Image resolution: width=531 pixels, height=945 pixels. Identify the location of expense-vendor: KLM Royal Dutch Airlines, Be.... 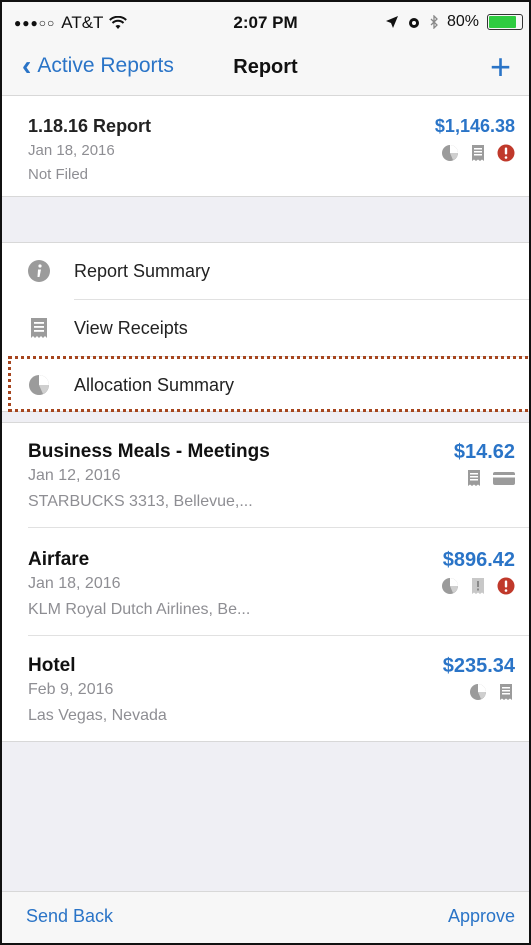
(139, 609).